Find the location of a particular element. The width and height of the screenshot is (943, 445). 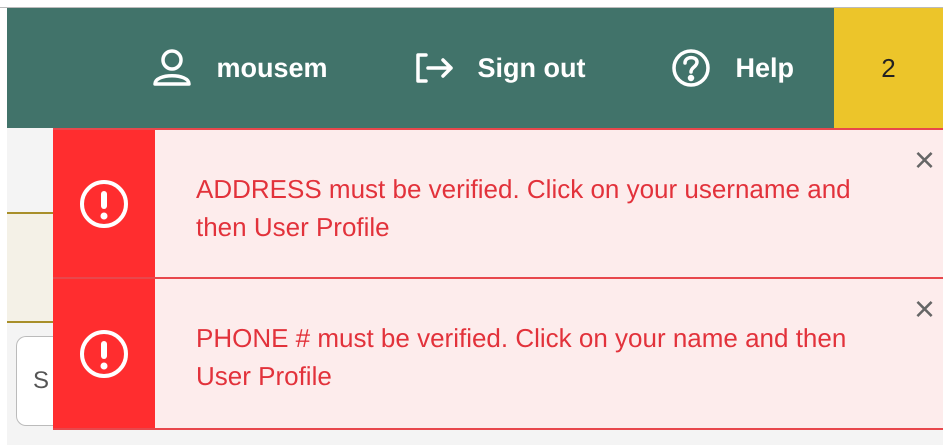

sign-out-link: Sign out is located at coordinates (500, 68).